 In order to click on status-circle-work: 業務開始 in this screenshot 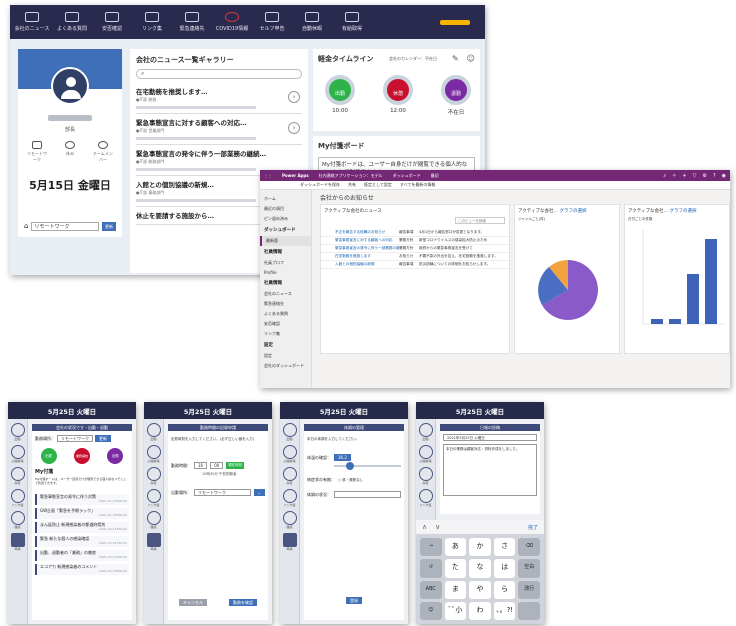, I will do `click(81, 456)`.